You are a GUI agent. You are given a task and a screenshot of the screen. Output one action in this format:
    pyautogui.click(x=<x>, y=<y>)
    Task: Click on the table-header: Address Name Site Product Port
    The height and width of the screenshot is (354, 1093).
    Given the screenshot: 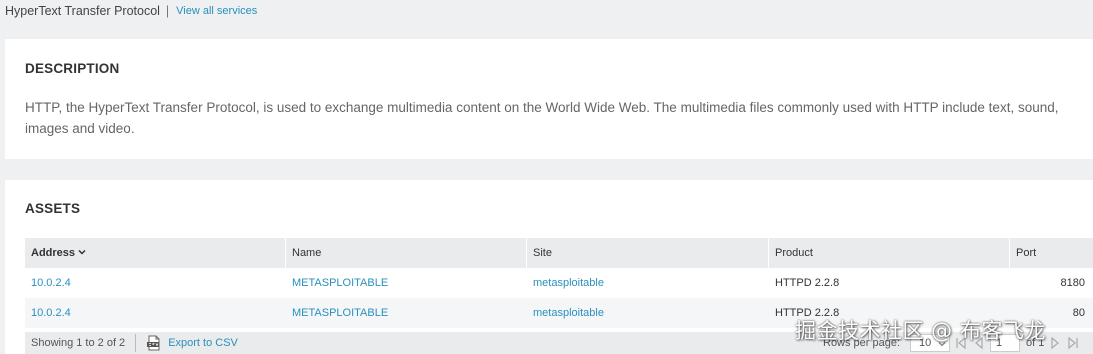 What is the action you would take?
    pyautogui.click(x=559, y=253)
    